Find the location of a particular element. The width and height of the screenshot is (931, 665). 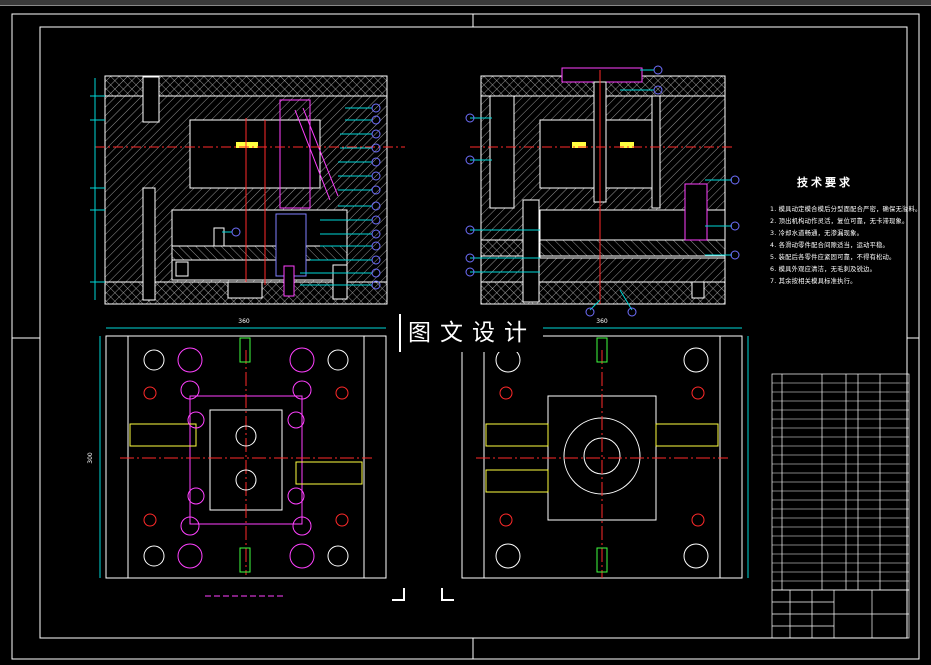

title-block is located at coordinates (840, 614).